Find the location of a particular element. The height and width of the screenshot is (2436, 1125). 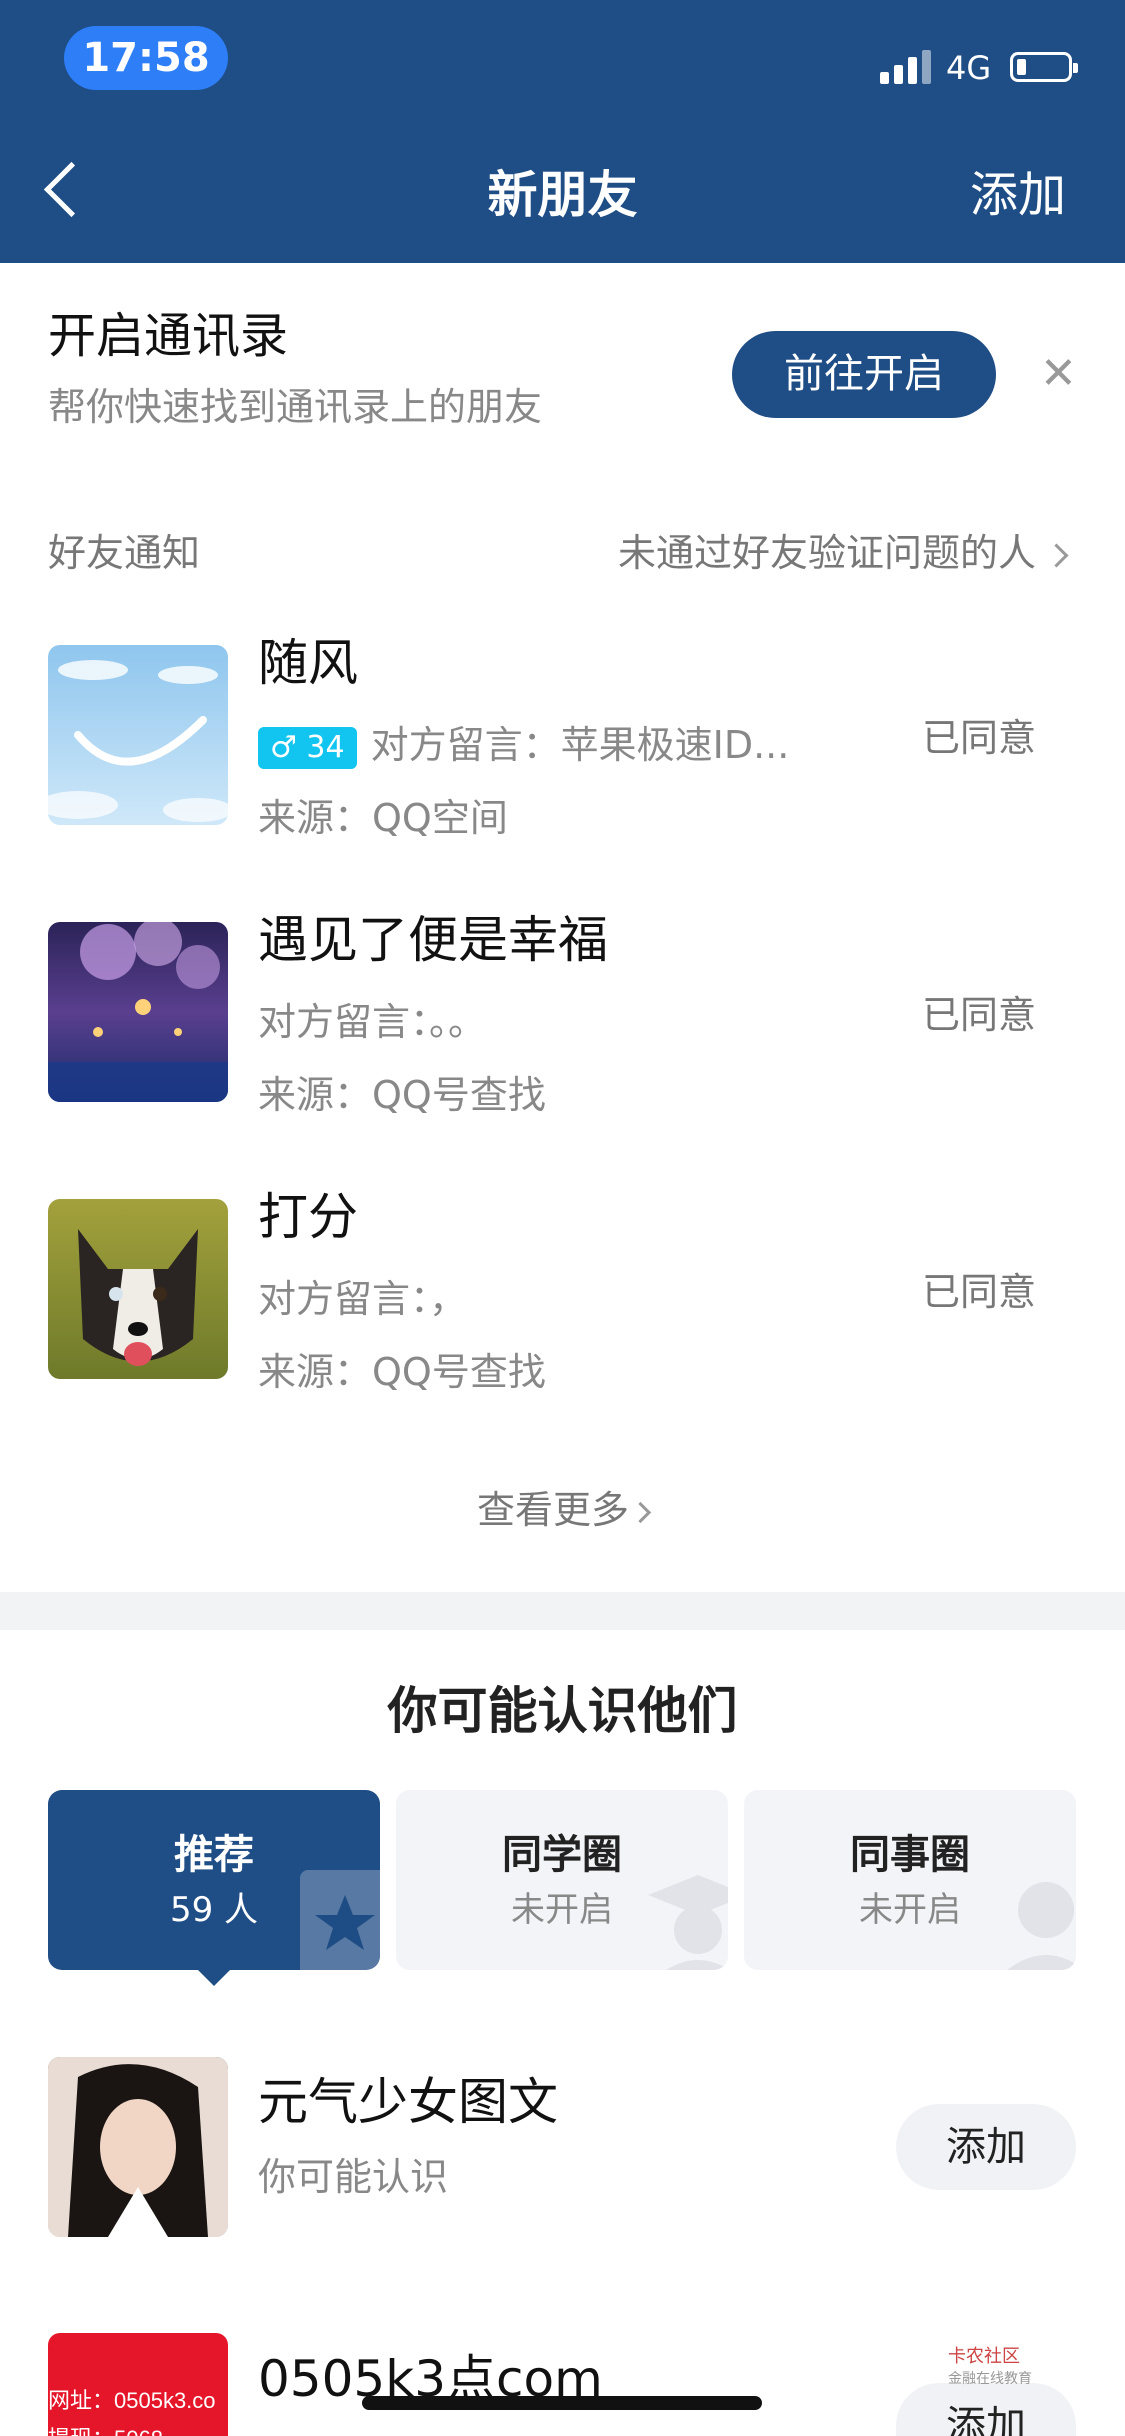

friend-source: 来源：QQ空间 is located at coordinates (383, 818).